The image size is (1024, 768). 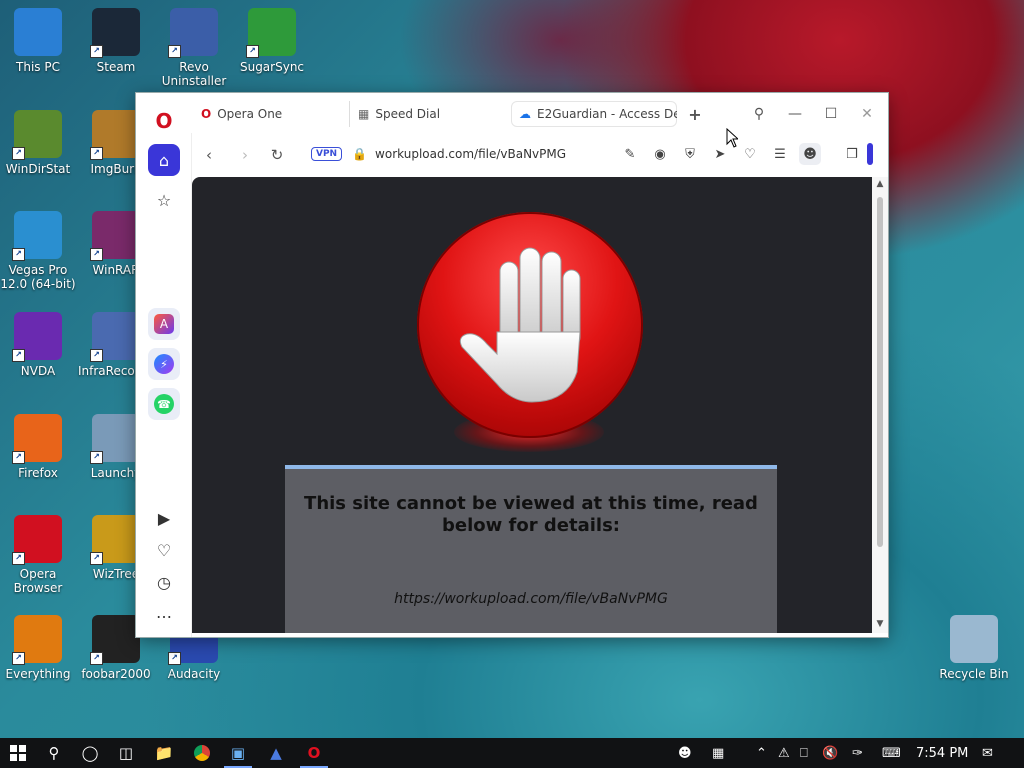 What do you see at coordinates (750, 154) in the screenshot?
I see `bookmark-heart-icon: ♡` at bounding box center [750, 154].